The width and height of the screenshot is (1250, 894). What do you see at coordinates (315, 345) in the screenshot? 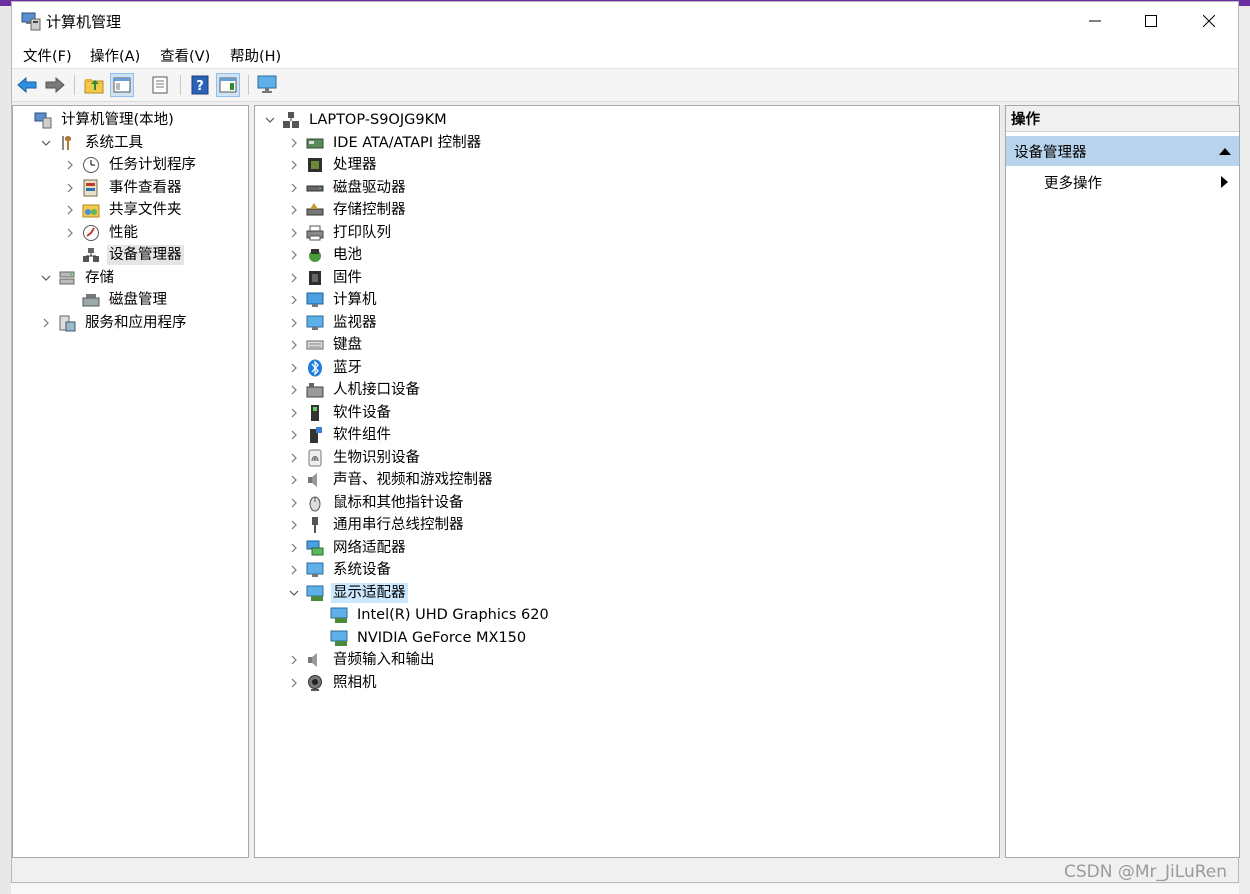
I see `keyboard-icon` at bounding box center [315, 345].